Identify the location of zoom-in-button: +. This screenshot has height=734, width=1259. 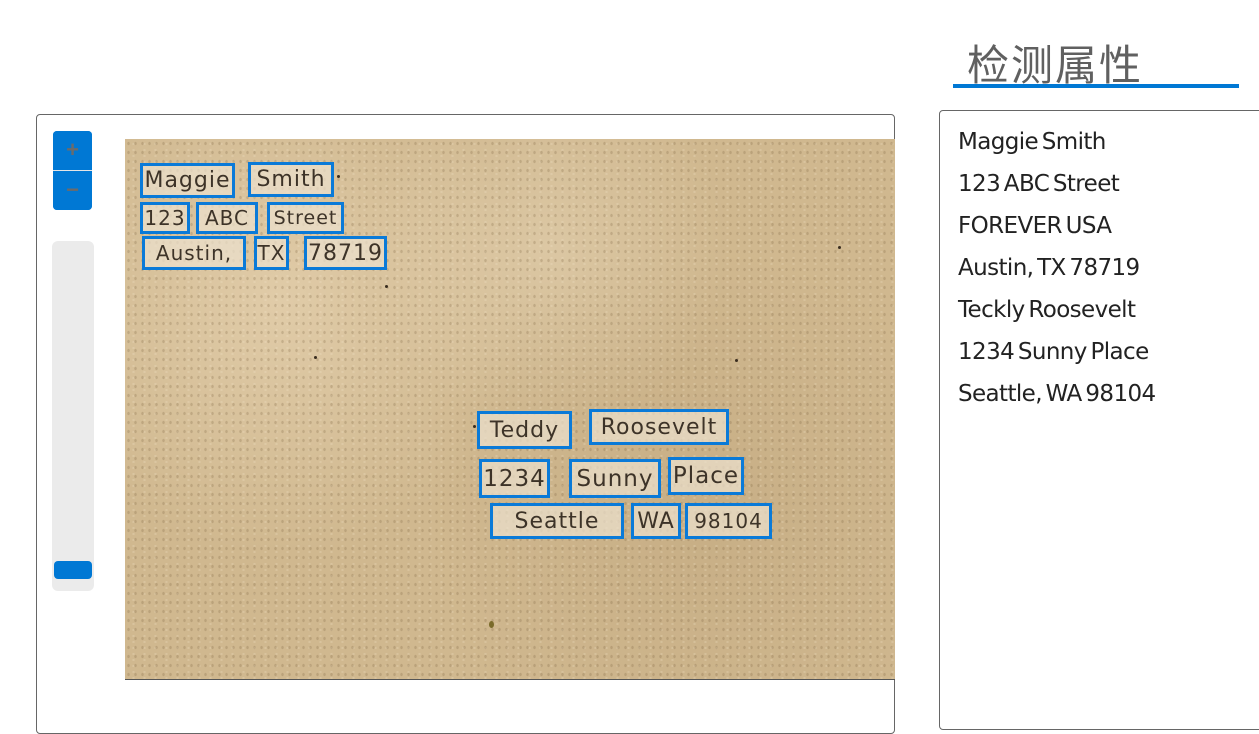
(72, 150).